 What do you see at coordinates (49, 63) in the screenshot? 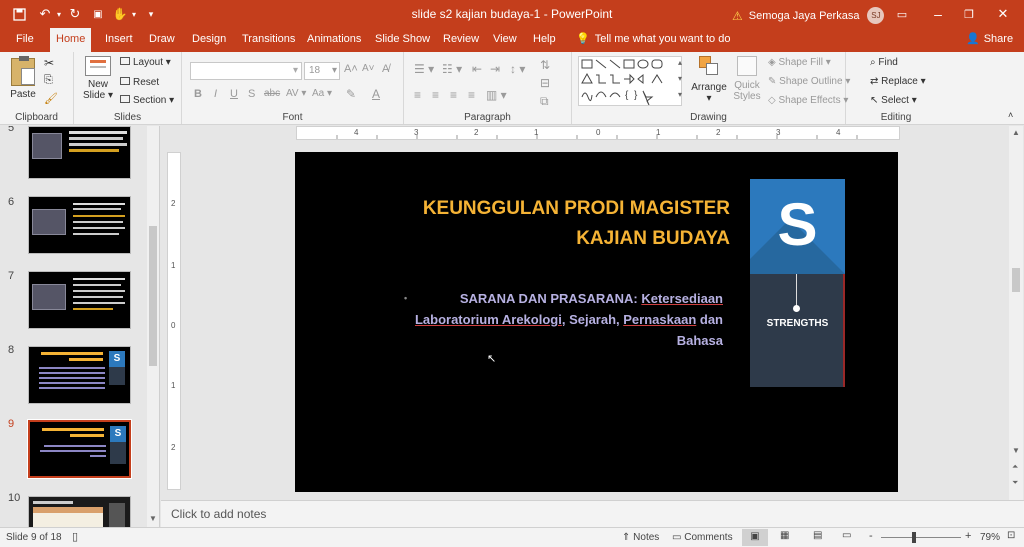
I see `cut-icon: ✂` at bounding box center [49, 63].